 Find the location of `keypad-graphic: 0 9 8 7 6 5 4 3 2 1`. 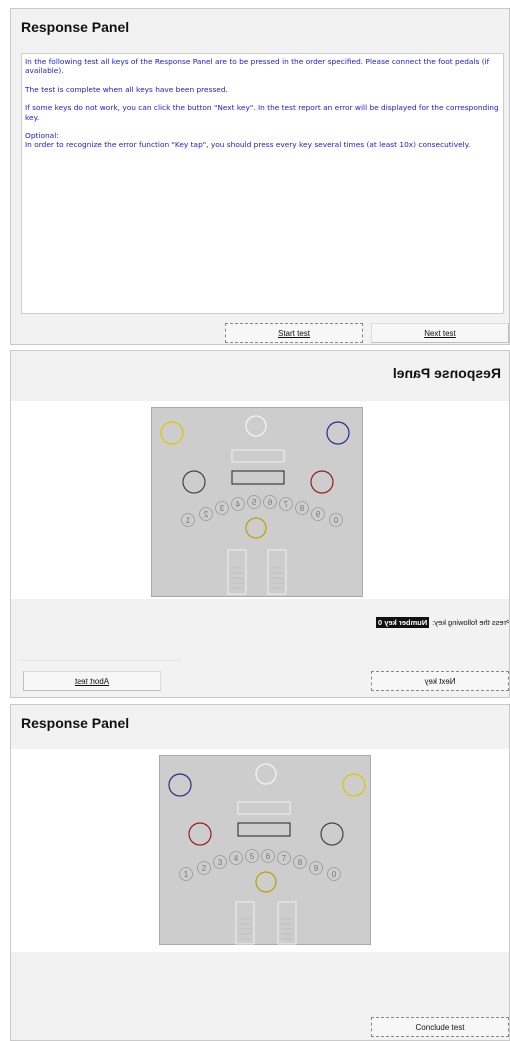

keypad-graphic: 0 9 8 7 6 5 4 3 2 1 is located at coordinates (255, 505).